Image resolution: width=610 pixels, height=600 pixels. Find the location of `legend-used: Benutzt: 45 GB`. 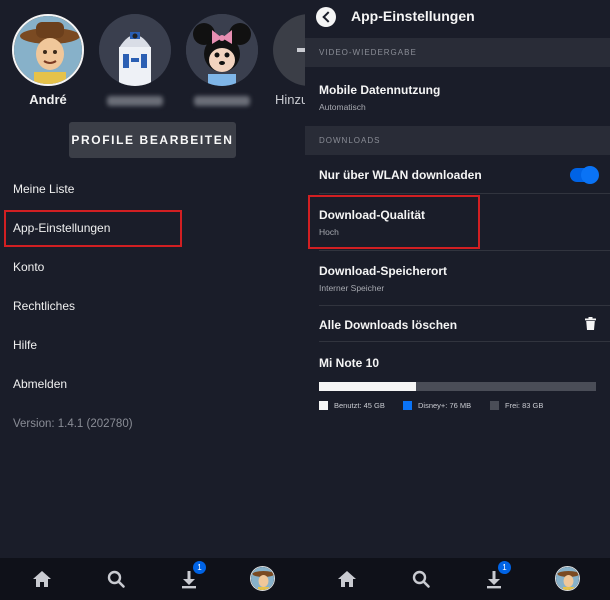

legend-used: Benutzt: 45 GB is located at coordinates (352, 405).